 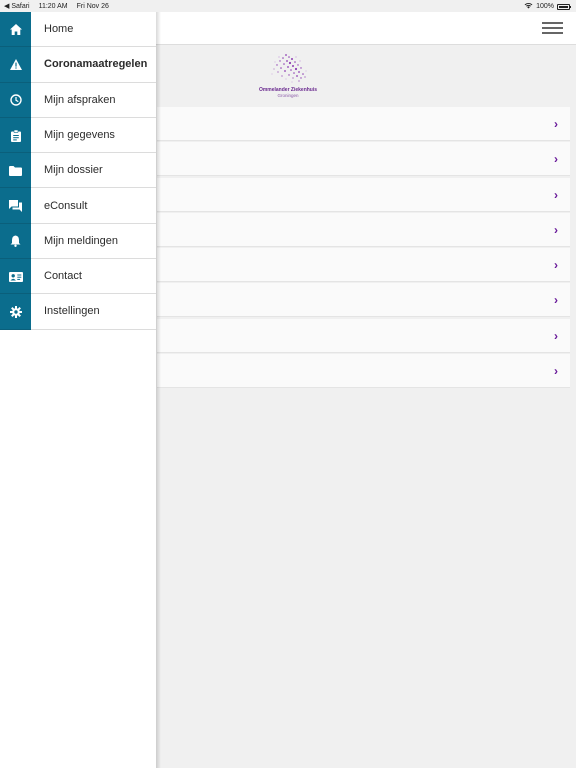 I want to click on menu-item-label: Mijn afspraken, so click(x=80, y=99).